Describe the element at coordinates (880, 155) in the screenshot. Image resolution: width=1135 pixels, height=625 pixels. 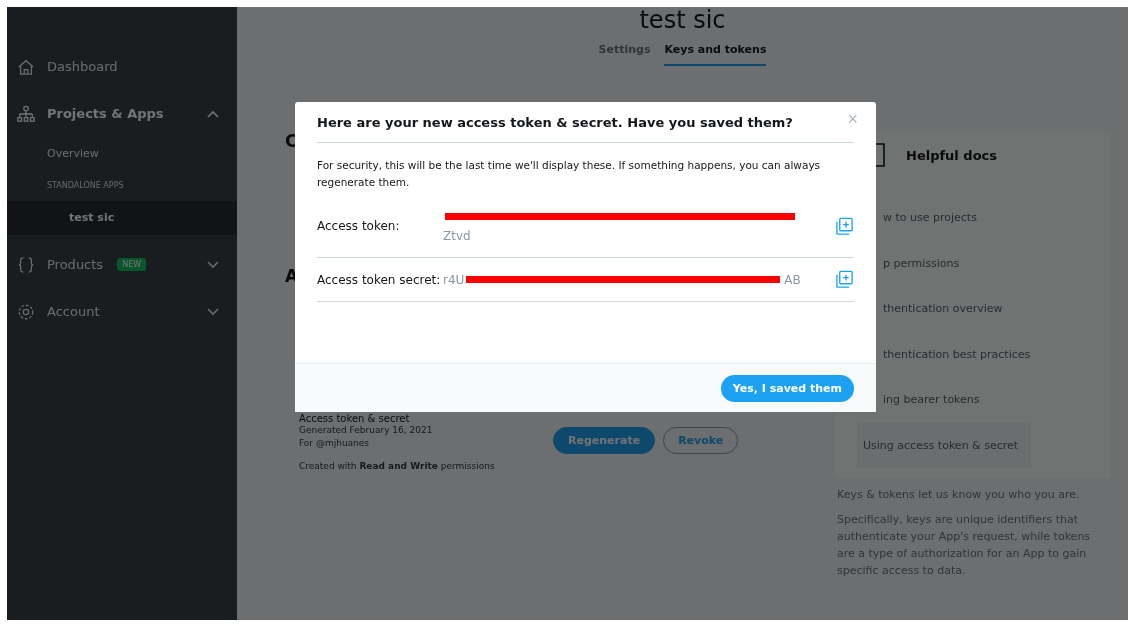
I see `bracket-icon` at that location.